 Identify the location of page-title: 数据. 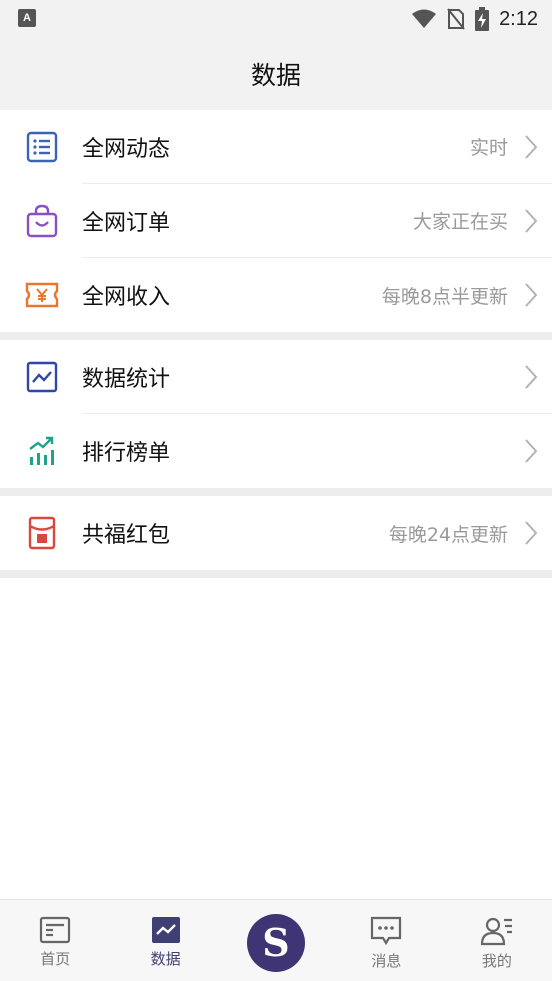
(275, 75).